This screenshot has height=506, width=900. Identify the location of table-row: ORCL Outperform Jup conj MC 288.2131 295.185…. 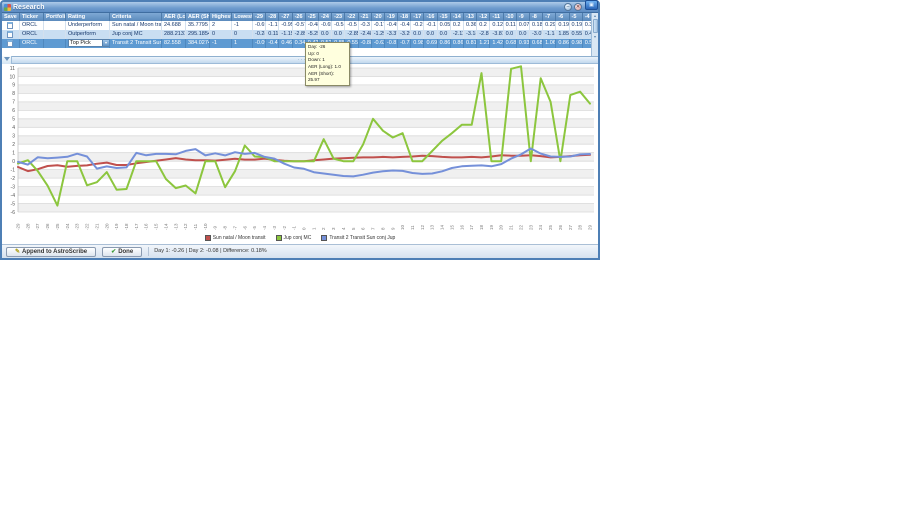
(300, 34).